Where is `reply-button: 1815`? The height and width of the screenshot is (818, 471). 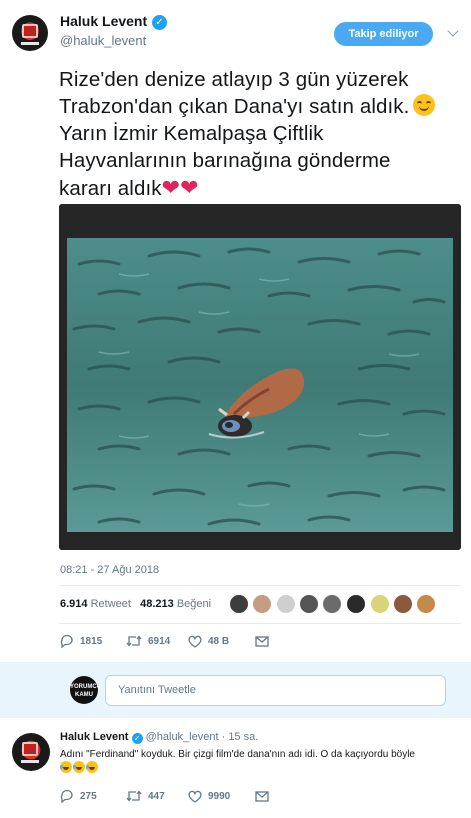
reply-button: 1815 is located at coordinates (81, 642).